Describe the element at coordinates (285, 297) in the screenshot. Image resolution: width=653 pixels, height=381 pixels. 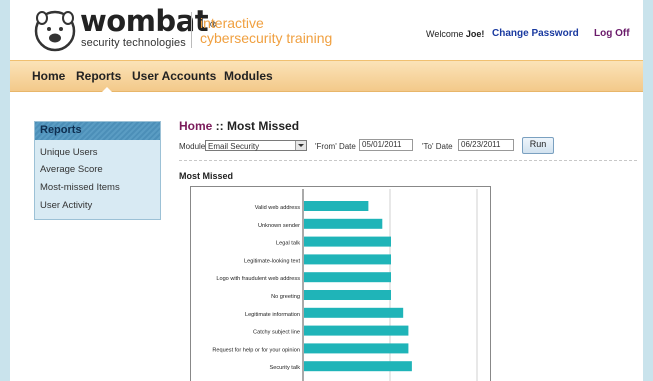
I see `category-label: No greeting` at that location.